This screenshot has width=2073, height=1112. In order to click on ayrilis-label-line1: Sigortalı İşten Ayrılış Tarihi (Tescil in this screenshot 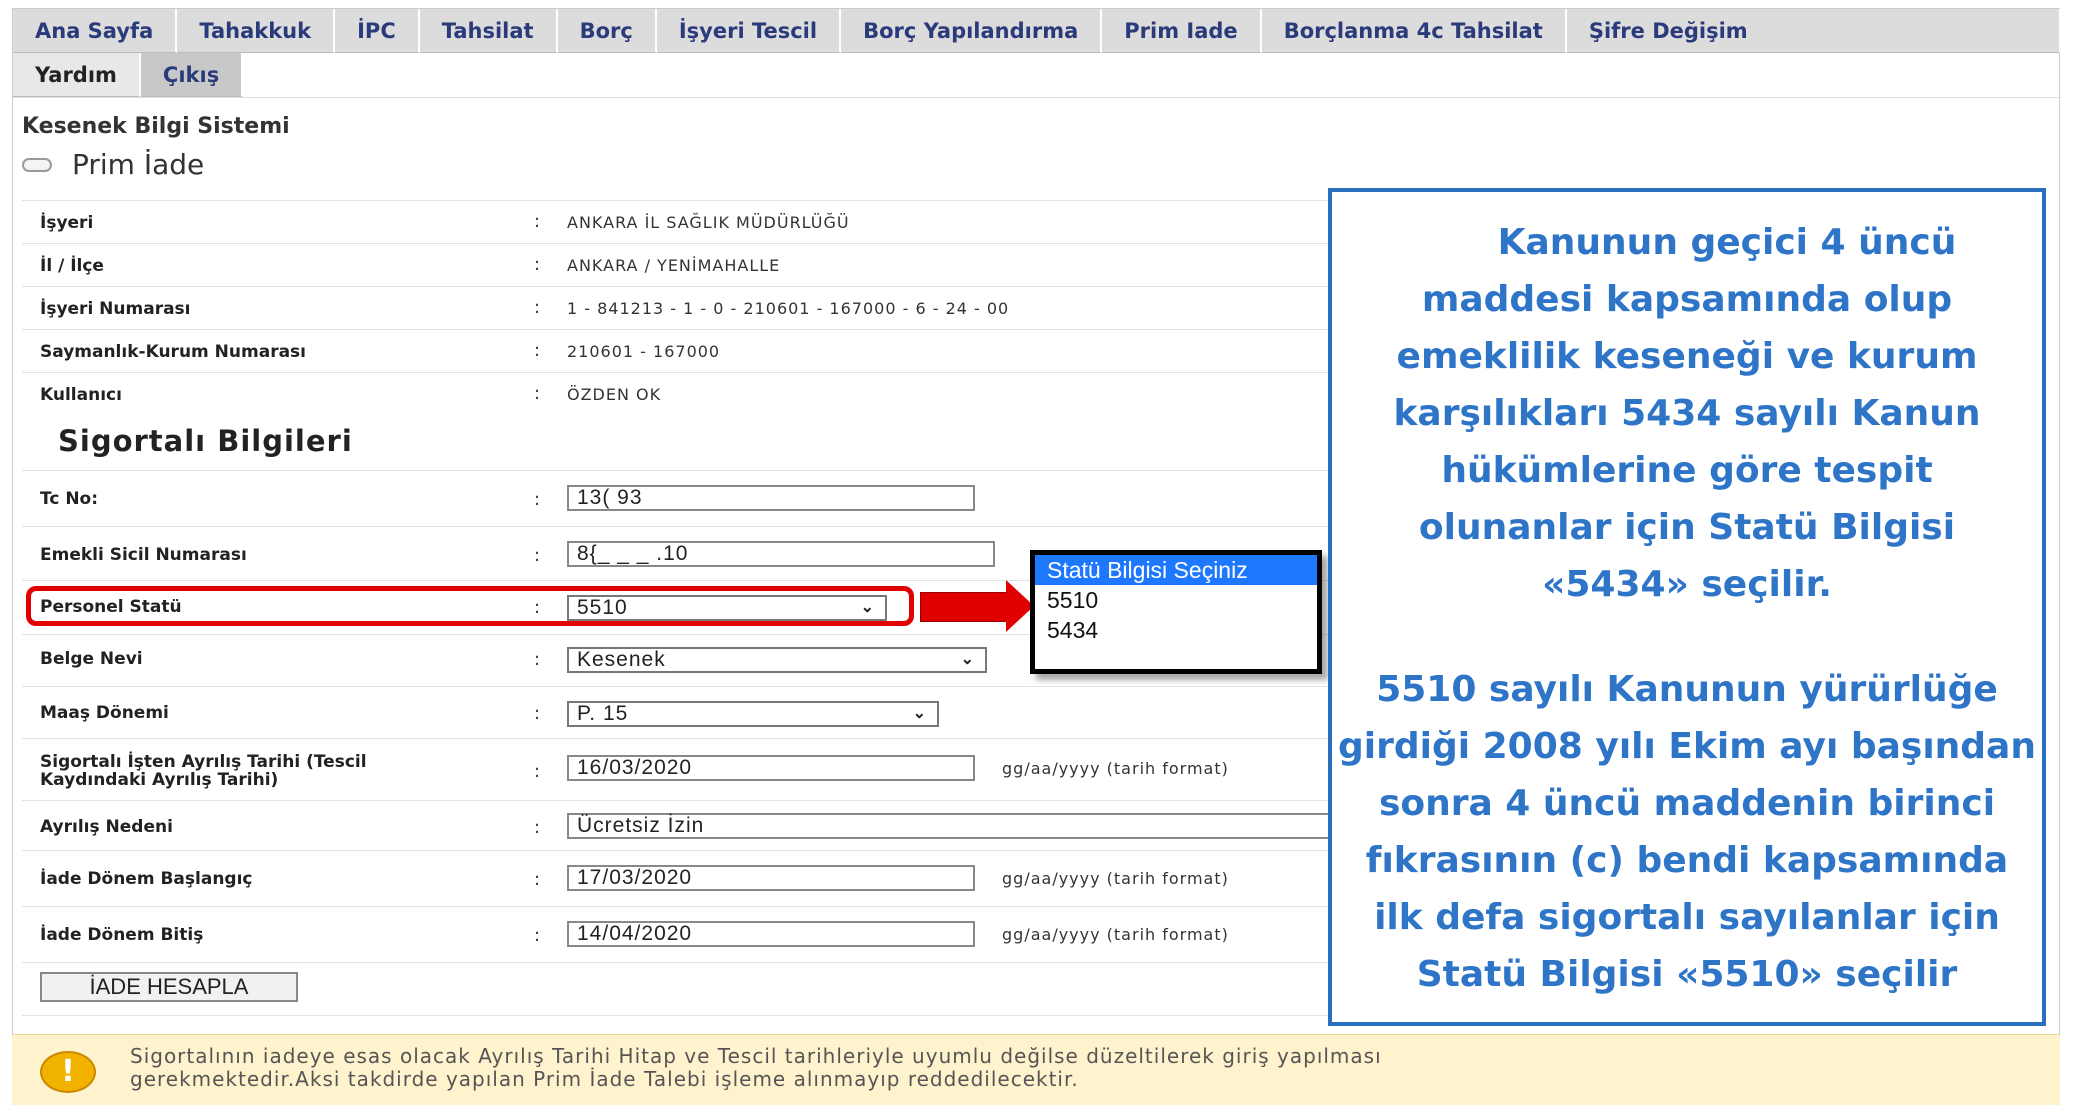, I will do `click(203, 762)`.